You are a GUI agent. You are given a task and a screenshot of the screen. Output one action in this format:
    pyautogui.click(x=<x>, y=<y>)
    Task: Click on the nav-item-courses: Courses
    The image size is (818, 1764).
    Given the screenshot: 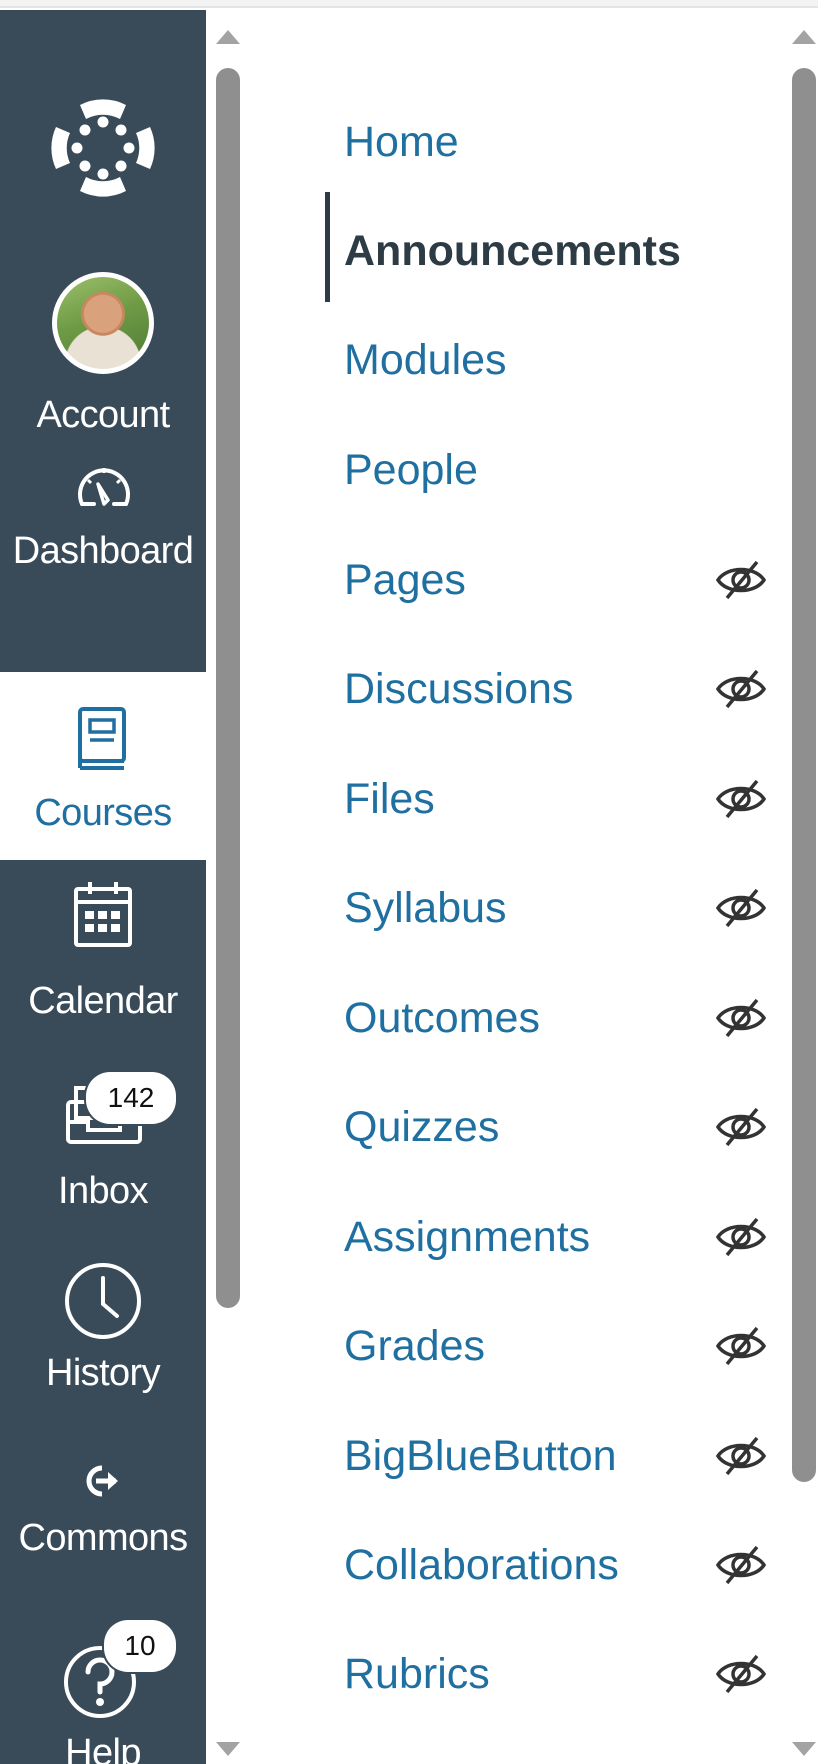 What is the action you would take?
    pyautogui.click(x=103, y=766)
    